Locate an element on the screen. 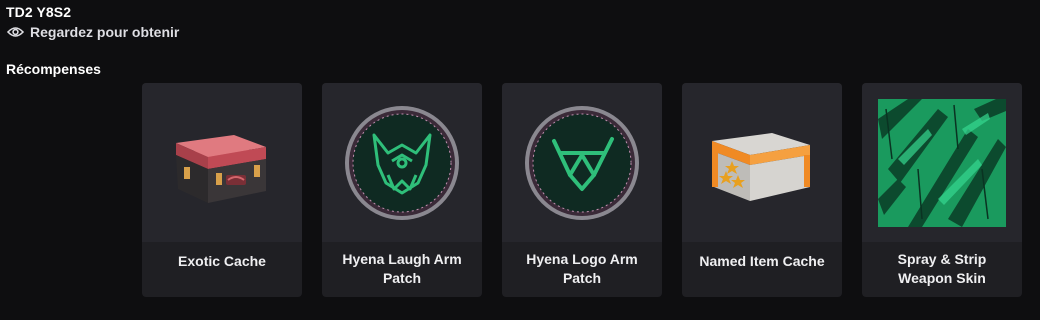 The image size is (1040, 320). reward-card-hyena-laugh-patch: Hyena Laugh Arm Patch is located at coordinates (402, 190).